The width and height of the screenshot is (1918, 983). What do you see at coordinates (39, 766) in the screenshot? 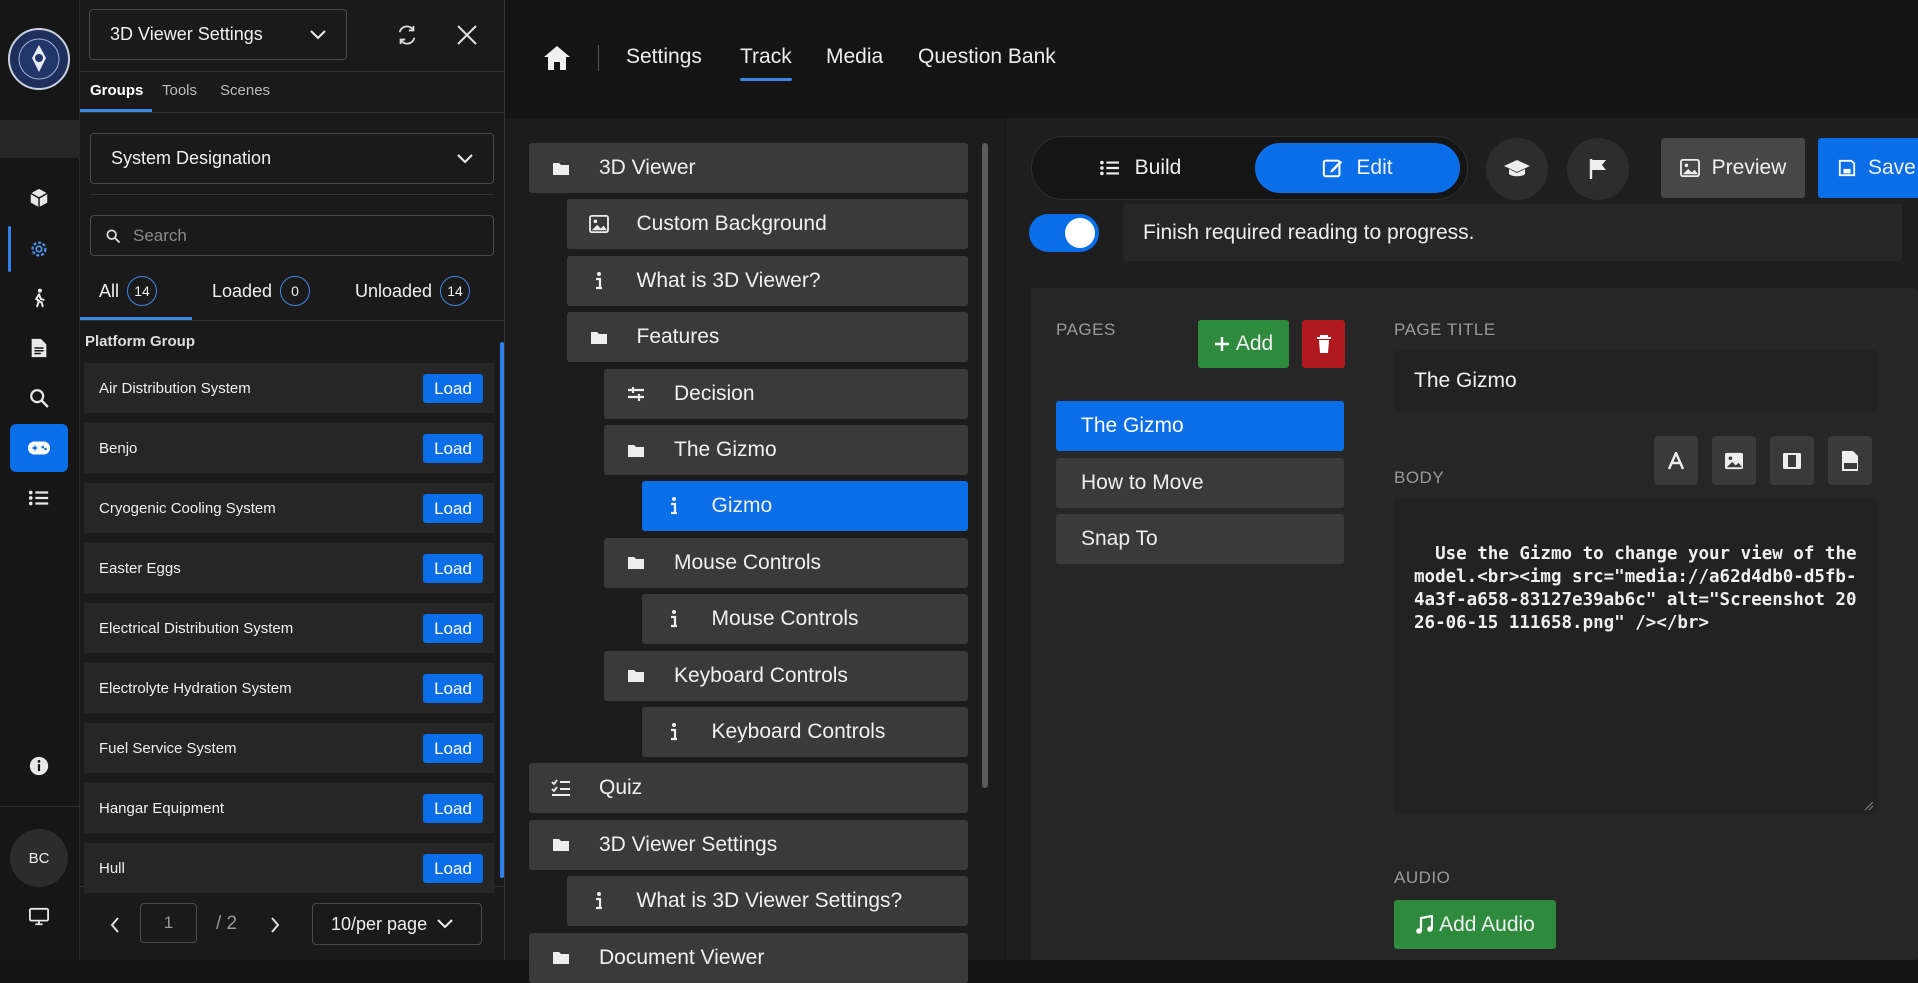
I see `rail-item-info` at bounding box center [39, 766].